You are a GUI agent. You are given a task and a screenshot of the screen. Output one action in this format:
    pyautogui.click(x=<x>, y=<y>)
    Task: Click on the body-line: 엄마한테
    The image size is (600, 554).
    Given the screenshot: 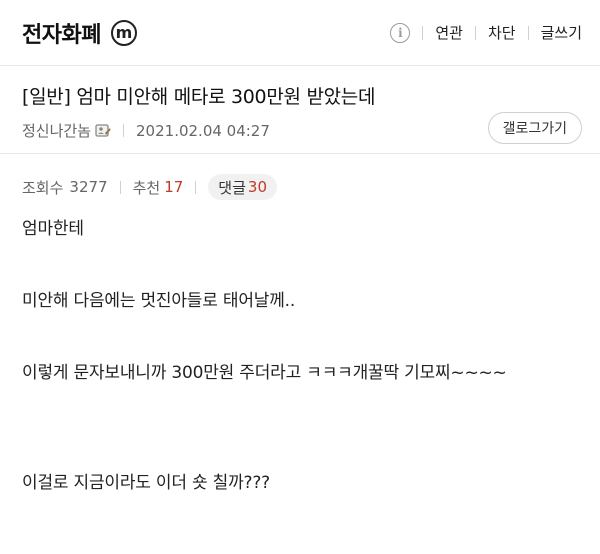 What is the action you would take?
    pyautogui.click(x=53, y=229)
    